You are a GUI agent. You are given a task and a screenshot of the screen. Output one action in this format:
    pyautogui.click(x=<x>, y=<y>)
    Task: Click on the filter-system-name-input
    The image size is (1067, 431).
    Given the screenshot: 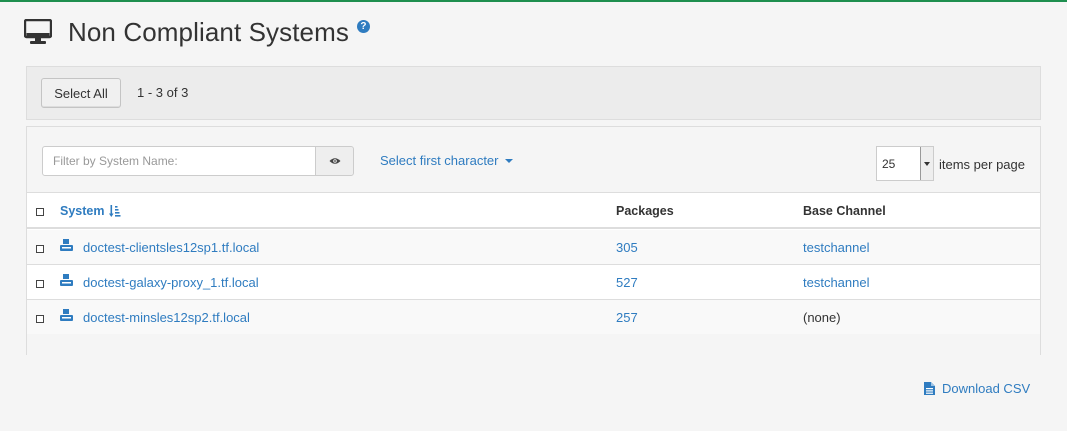 What is the action you would take?
    pyautogui.click(x=179, y=161)
    